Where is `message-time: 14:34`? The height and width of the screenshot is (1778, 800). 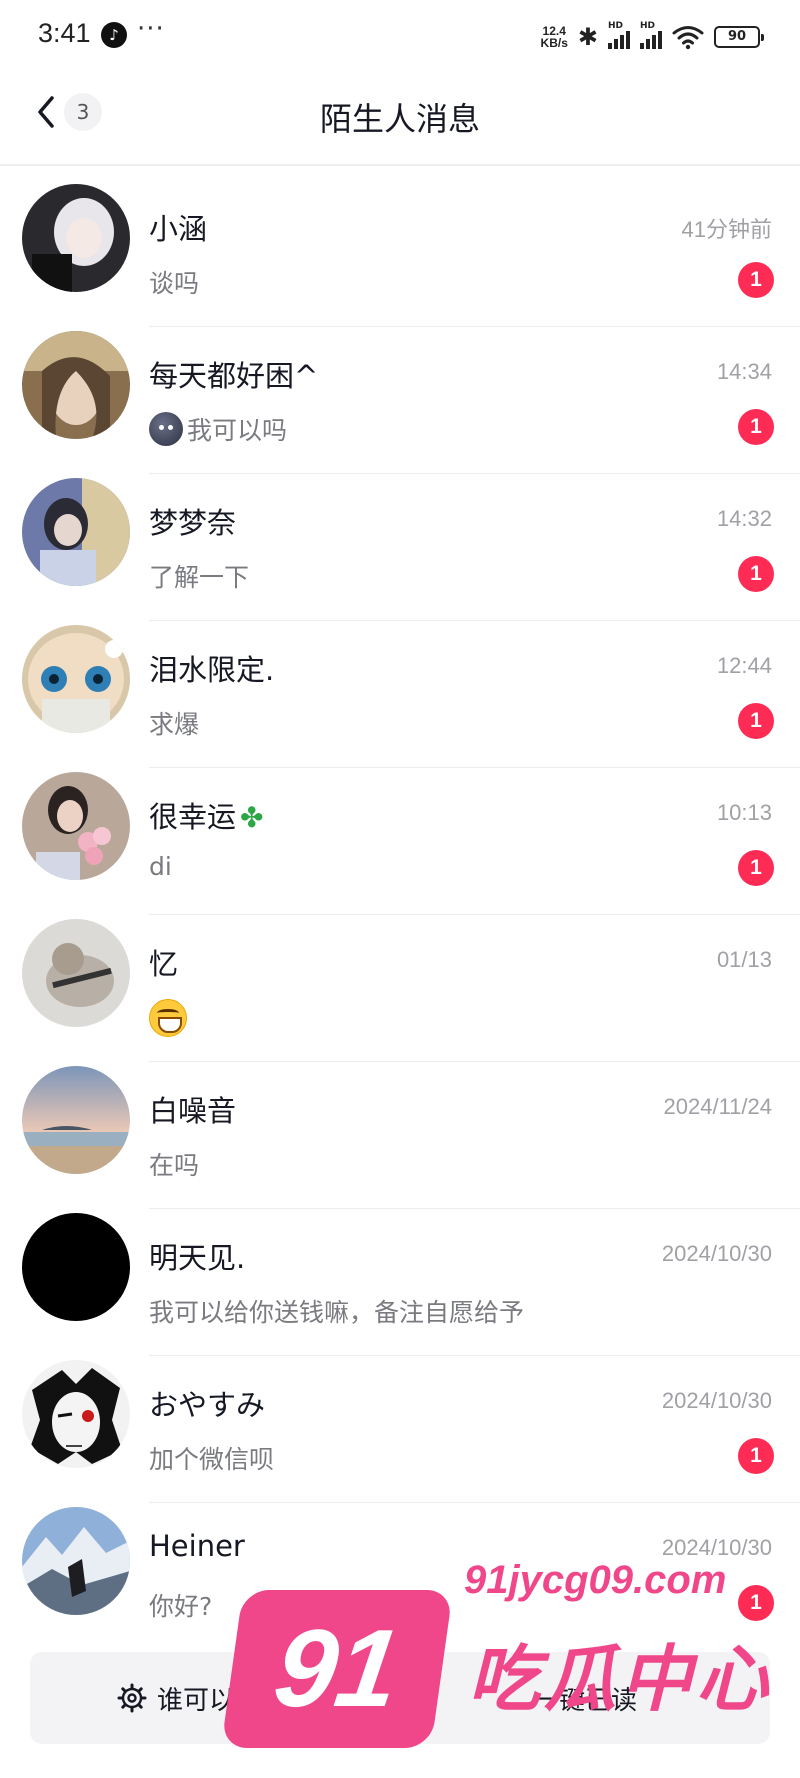
message-time: 14:34 is located at coordinates (744, 371).